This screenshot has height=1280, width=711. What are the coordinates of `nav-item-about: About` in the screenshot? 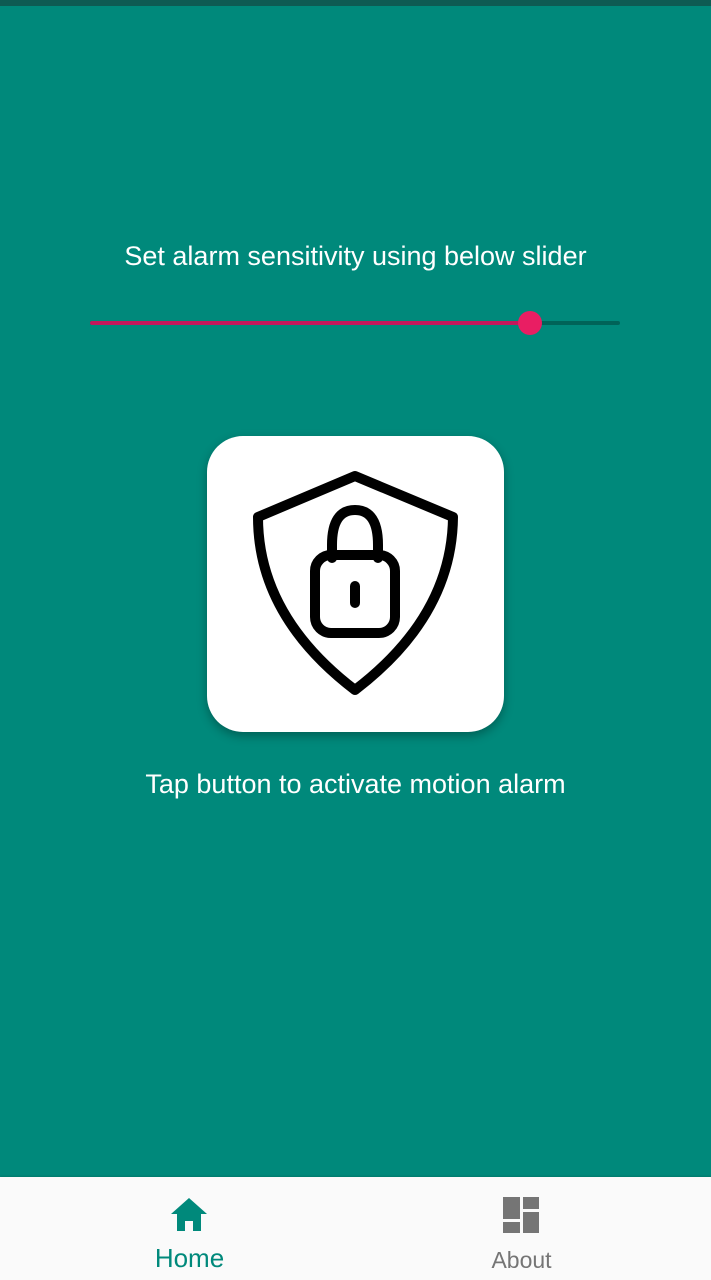 It's located at (521, 1228).